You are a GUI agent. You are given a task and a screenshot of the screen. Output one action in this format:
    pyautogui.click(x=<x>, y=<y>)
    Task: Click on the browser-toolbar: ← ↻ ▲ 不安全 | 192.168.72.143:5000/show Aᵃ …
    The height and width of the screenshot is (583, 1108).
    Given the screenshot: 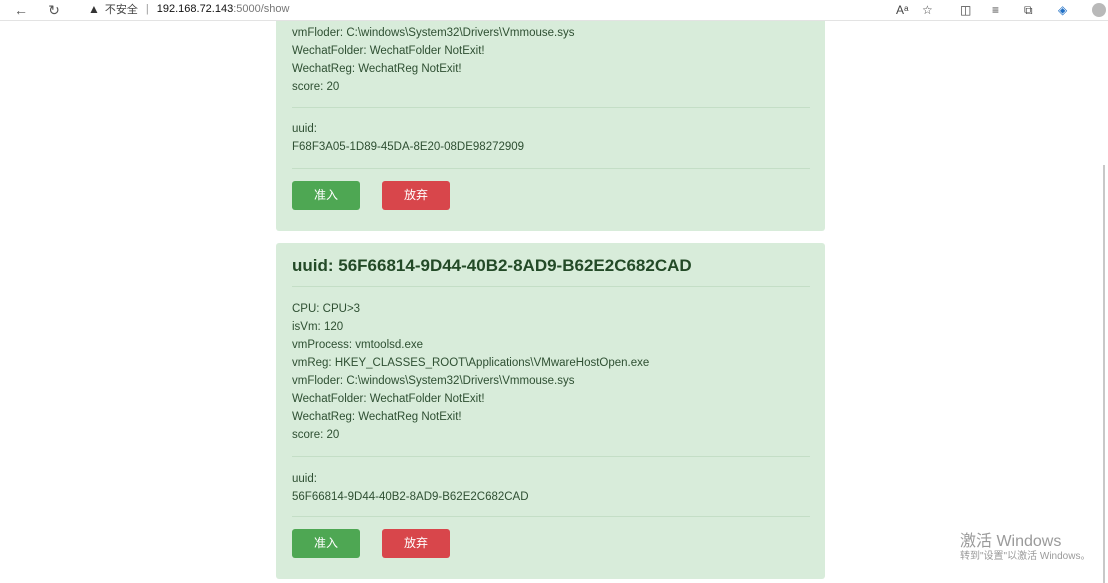 What is the action you would take?
    pyautogui.click(x=554, y=10)
    